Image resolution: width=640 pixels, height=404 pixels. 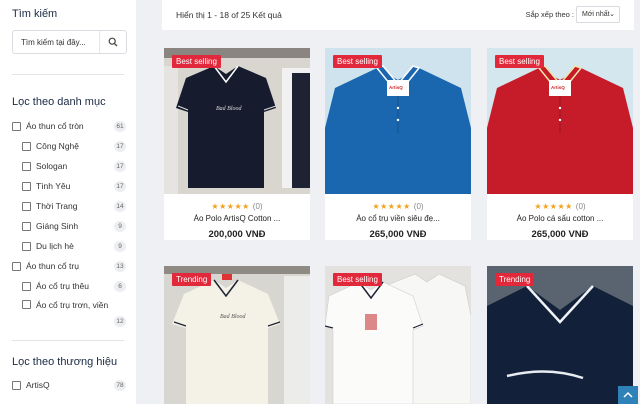 I want to click on category-label: Thời Trang, so click(x=57, y=206).